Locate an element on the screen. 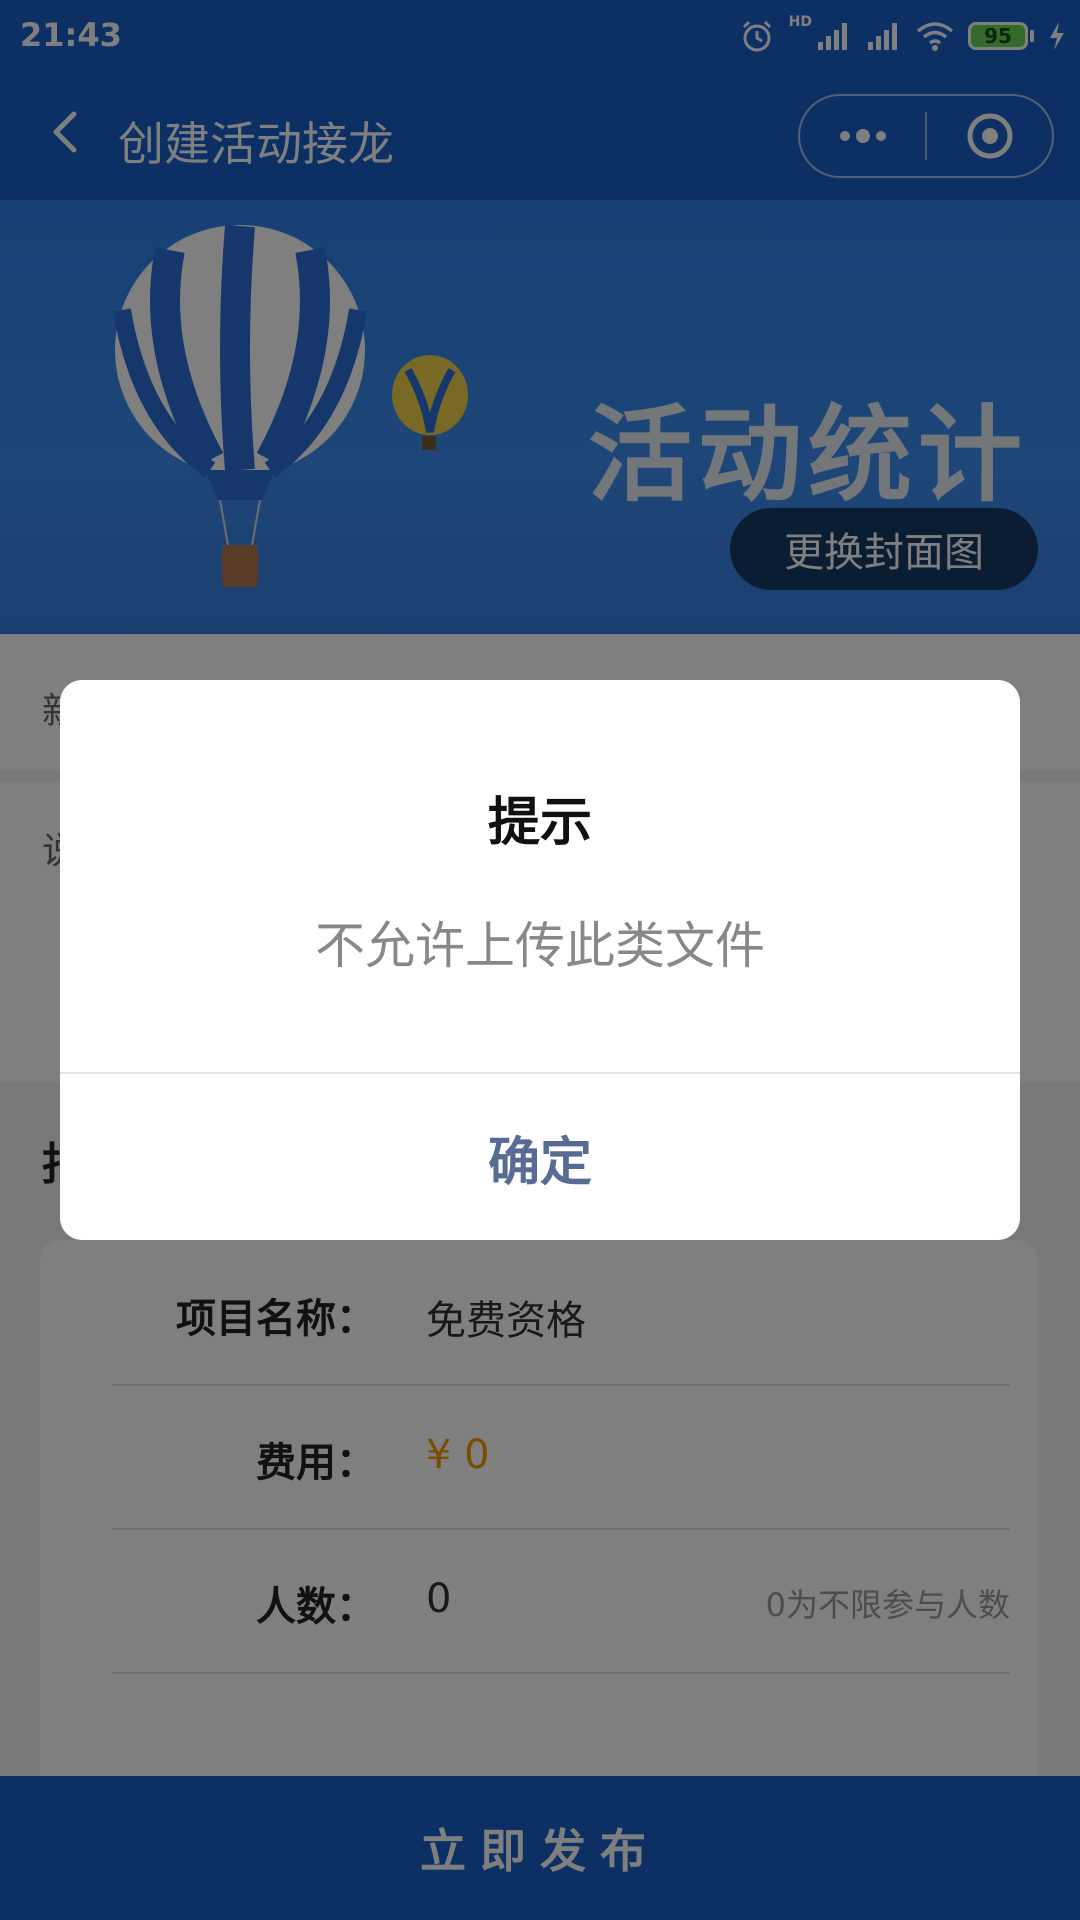  dialog-message: 不允许上传此类文件 is located at coordinates (540, 946).